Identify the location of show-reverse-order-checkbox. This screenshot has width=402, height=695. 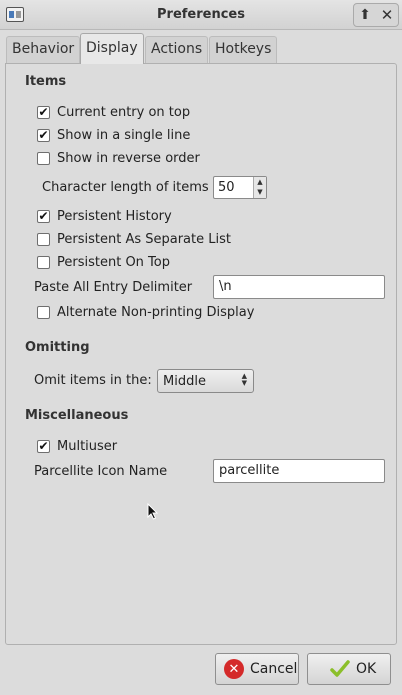
(43, 158).